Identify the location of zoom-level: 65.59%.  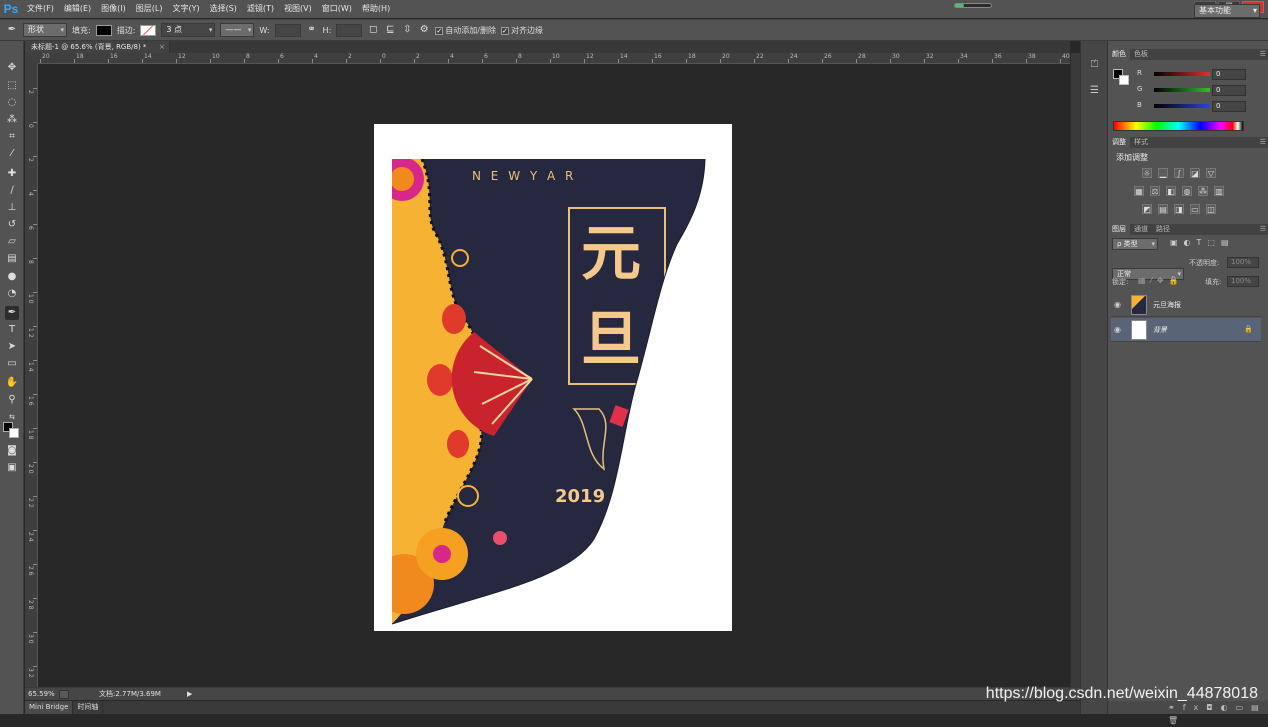
(41, 694).